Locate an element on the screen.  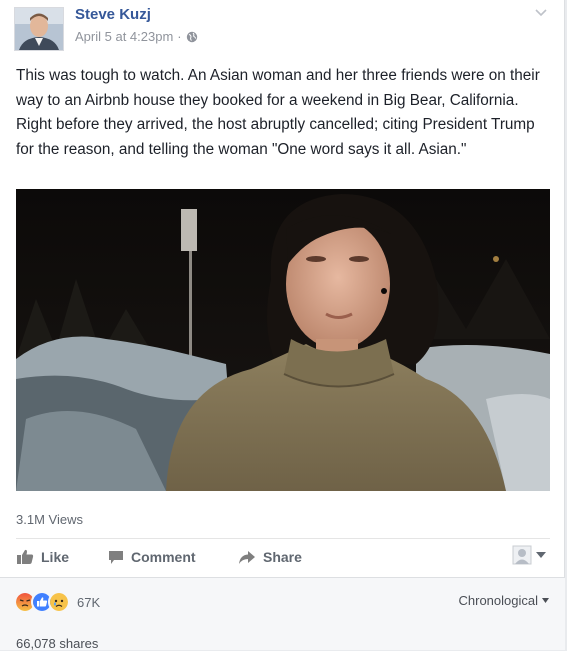
post-meta: April 5 at 4:23pm · is located at coordinates (136, 36).